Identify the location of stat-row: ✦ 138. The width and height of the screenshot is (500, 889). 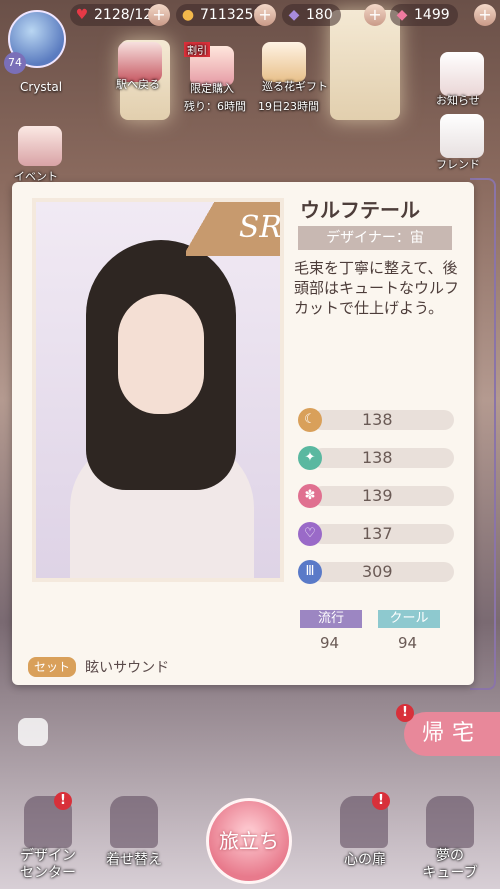
(376, 458).